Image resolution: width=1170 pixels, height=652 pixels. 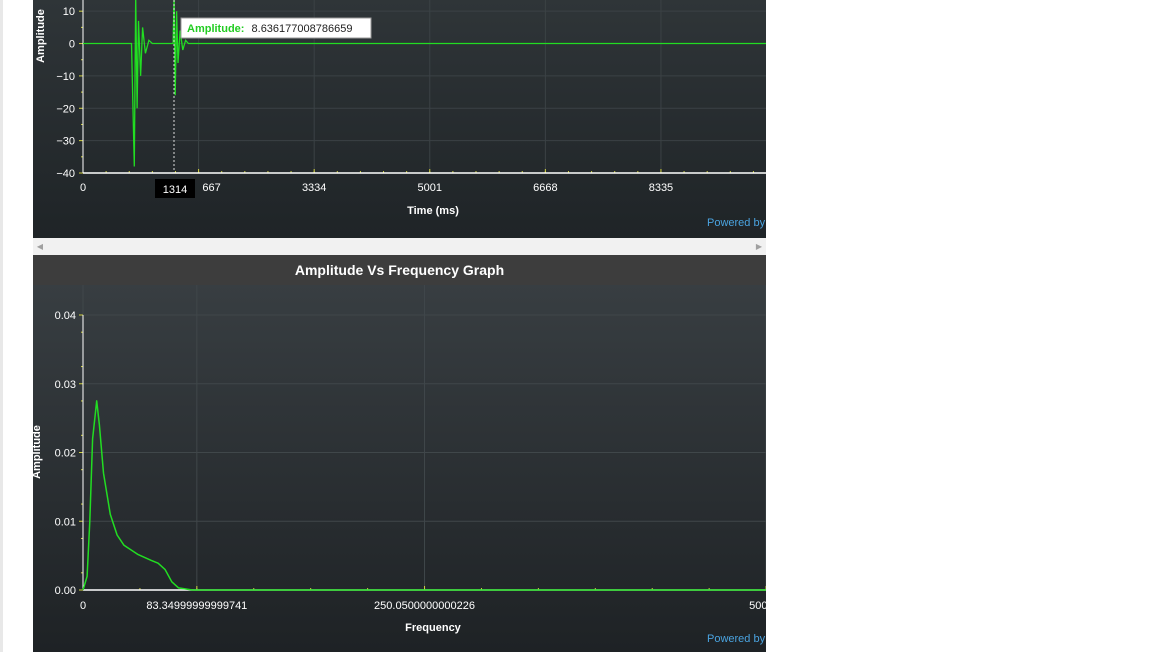 I want to click on bottom-chart-y-axis-title: Amplitude, so click(x=38, y=452).